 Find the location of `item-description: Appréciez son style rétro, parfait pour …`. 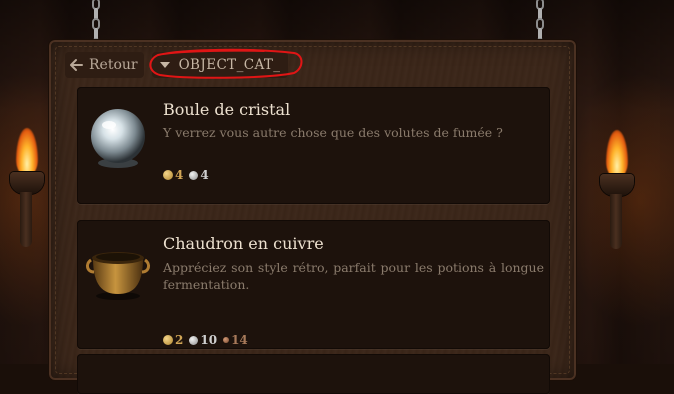

item-description: Appréciez son style rétro, parfait pour … is located at coordinates (353, 276).